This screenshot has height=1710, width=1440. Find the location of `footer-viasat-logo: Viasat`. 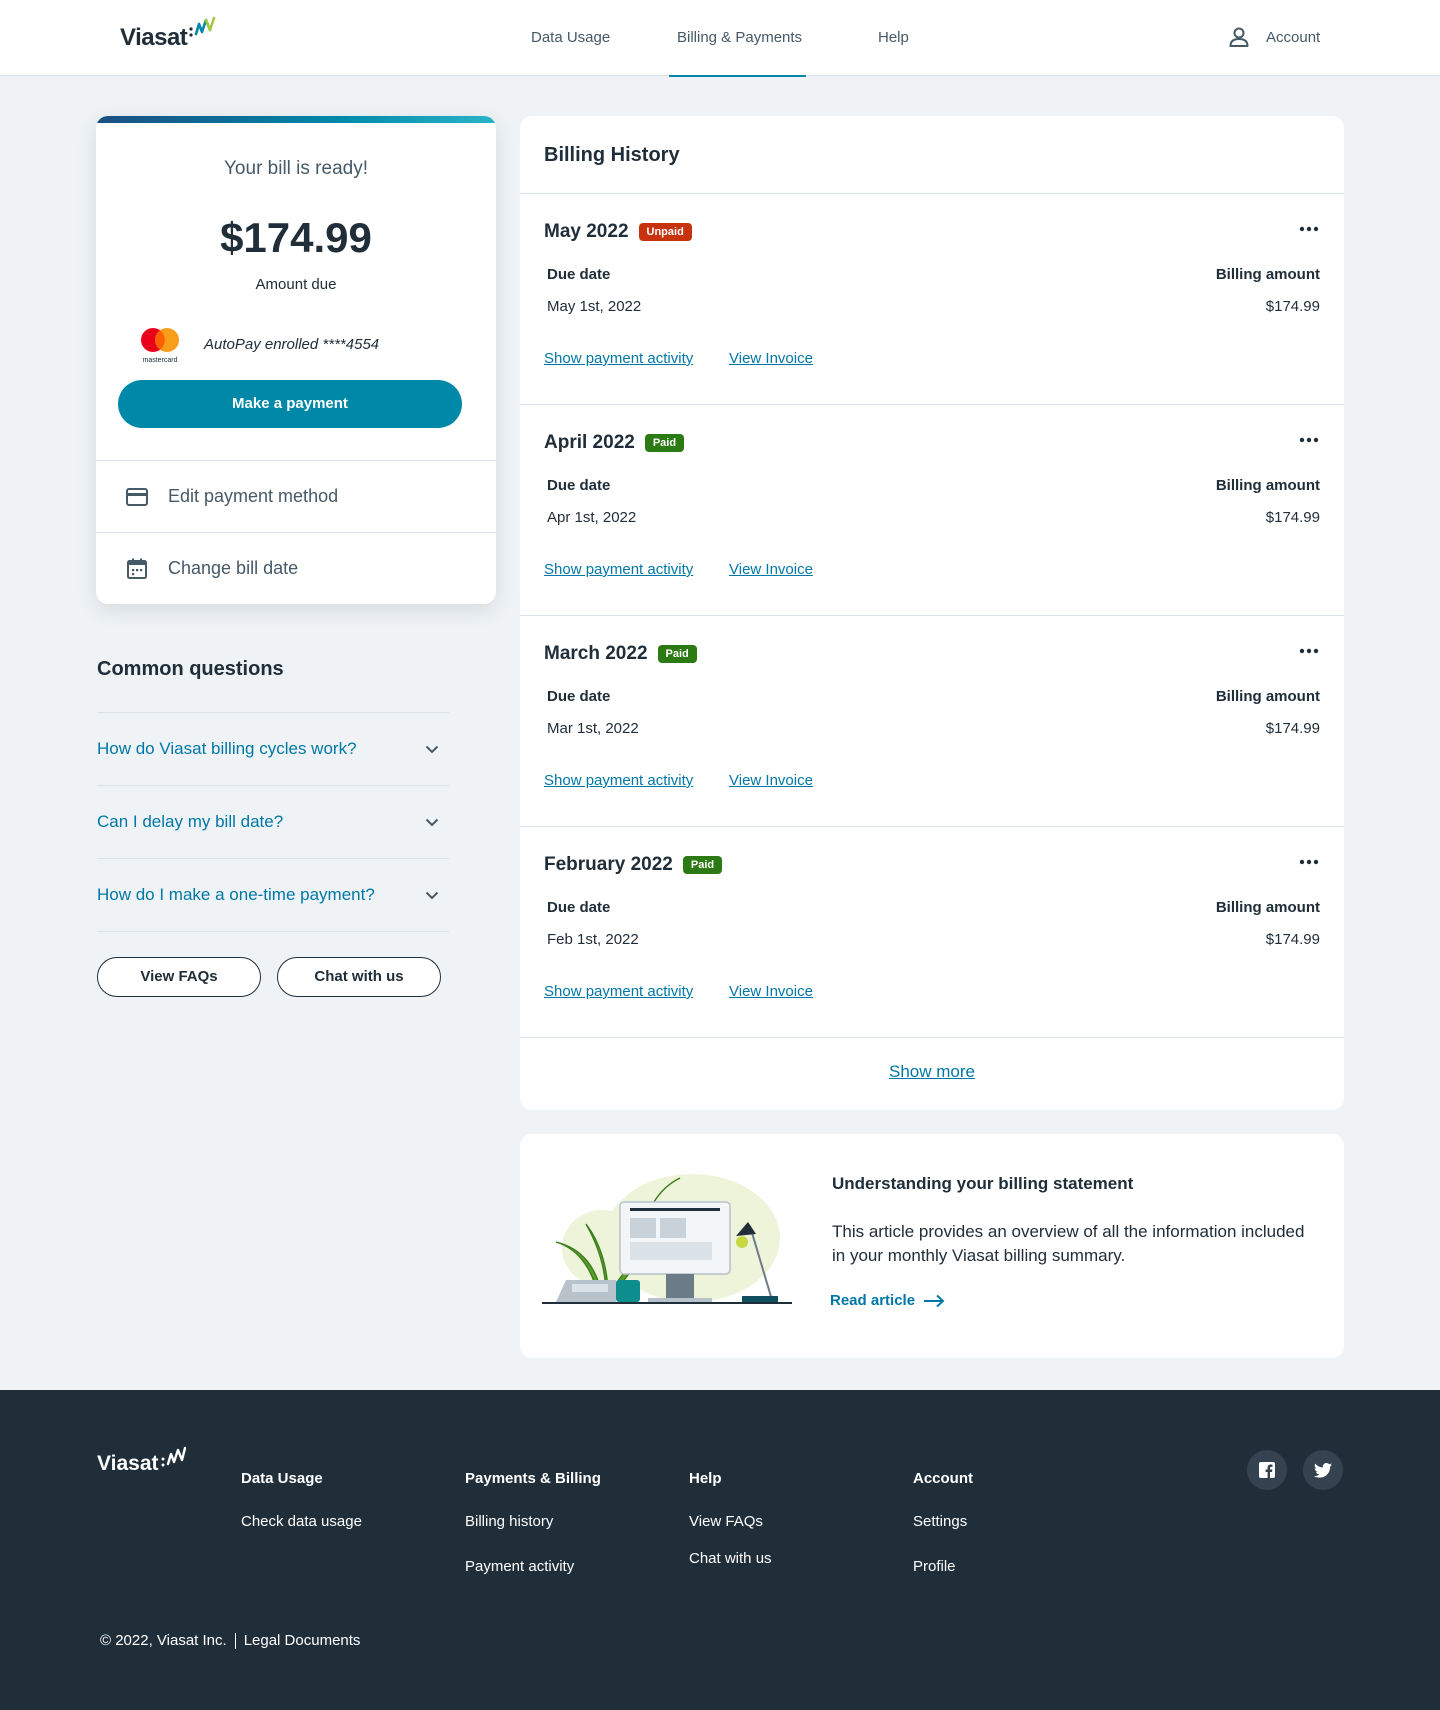

footer-viasat-logo: Viasat is located at coordinates (142, 1461).